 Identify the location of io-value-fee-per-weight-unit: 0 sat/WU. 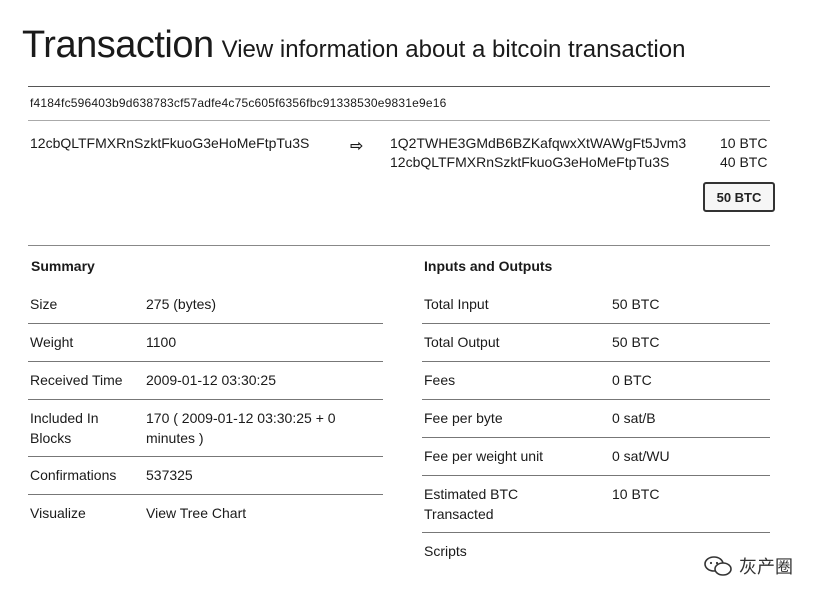
(641, 456).